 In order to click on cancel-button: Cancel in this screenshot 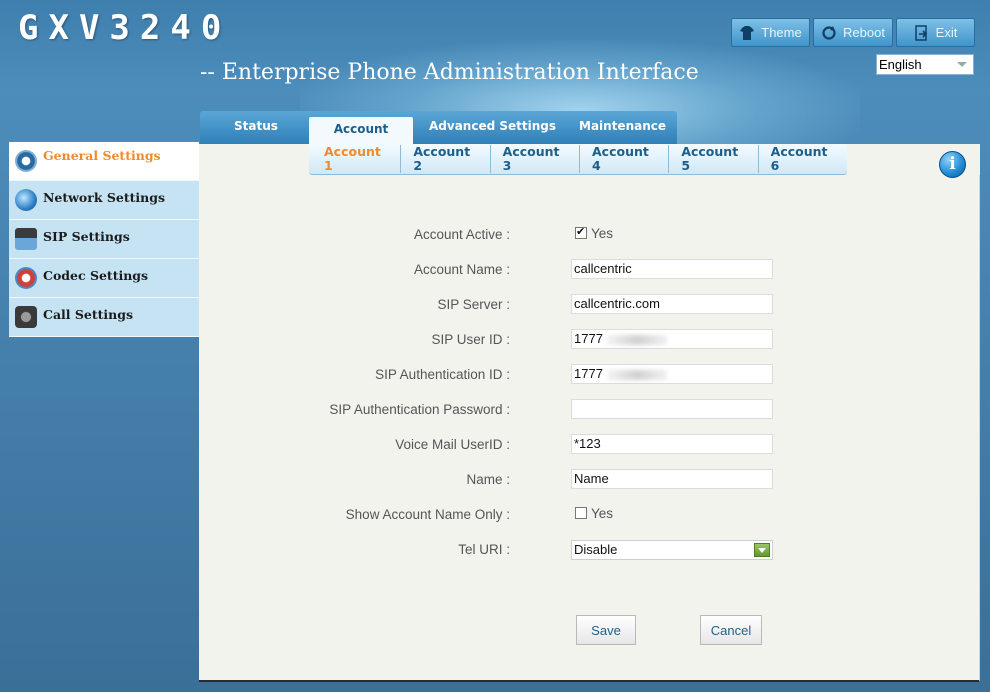, I will do `click(731, 630)`.